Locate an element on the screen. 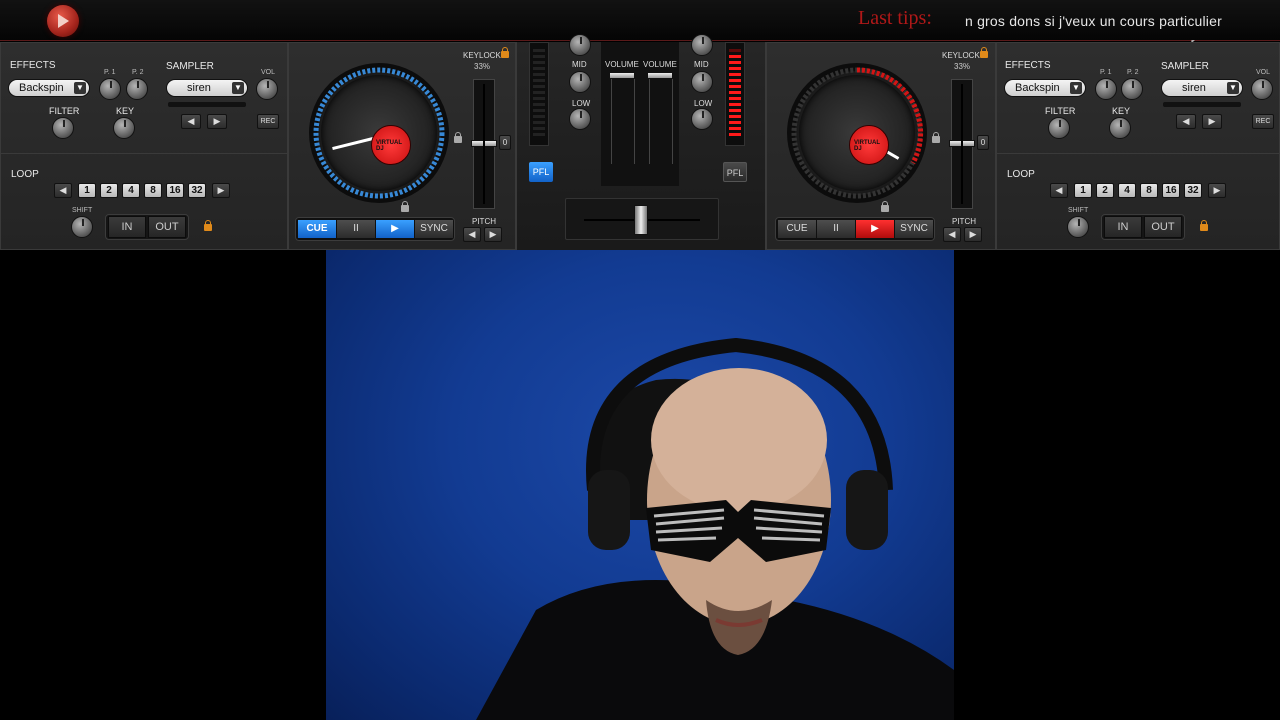 The width and height of the screenshot is (1280, 720). left-p2-knob is located at coordinates (137, 89).